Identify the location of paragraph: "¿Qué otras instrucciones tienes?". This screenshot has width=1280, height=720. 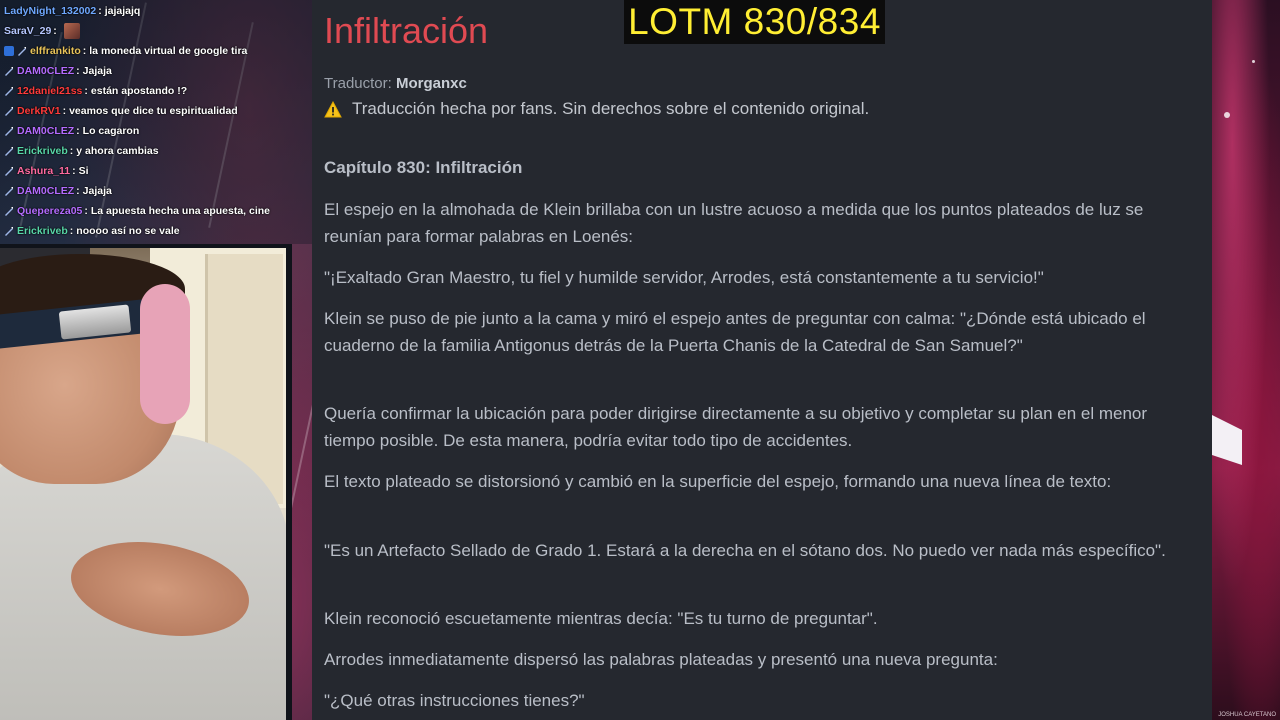
(454, 700).